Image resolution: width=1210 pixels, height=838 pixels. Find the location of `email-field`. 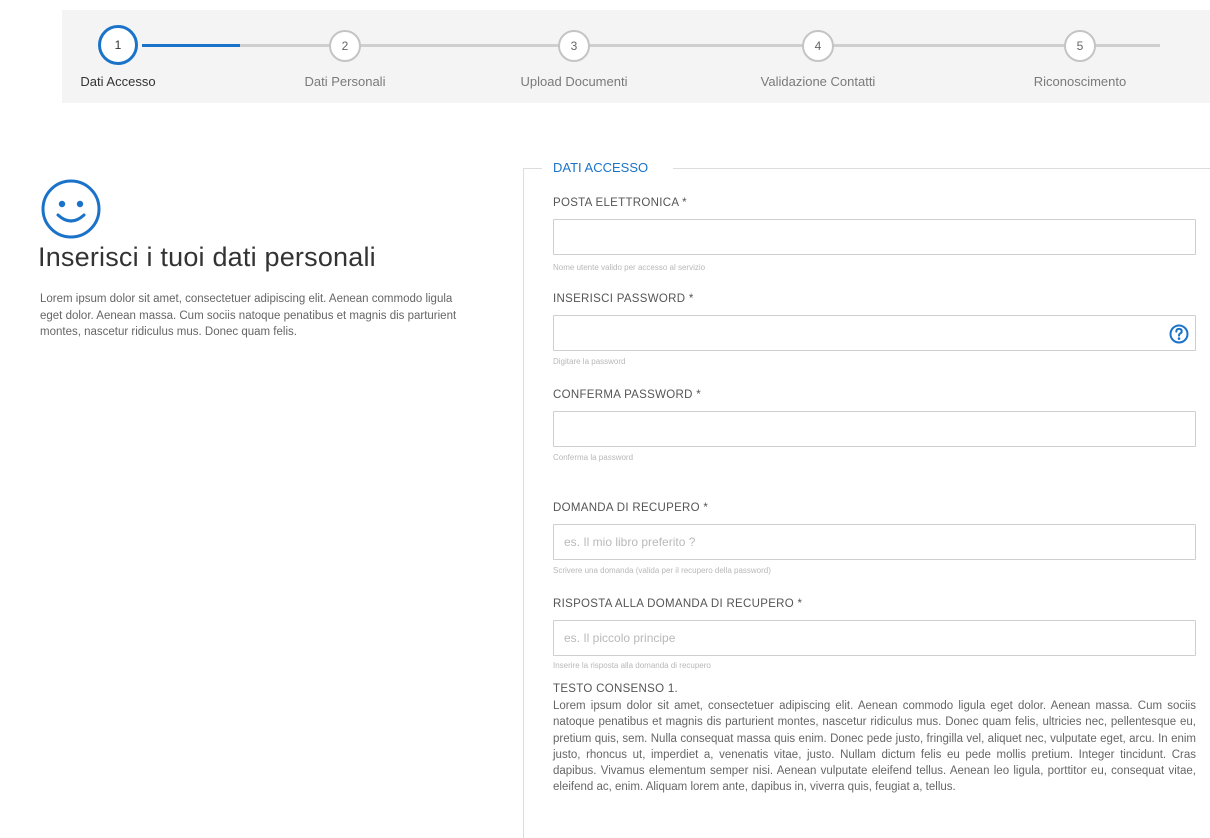

email-field is located at coordinates (874, 237).